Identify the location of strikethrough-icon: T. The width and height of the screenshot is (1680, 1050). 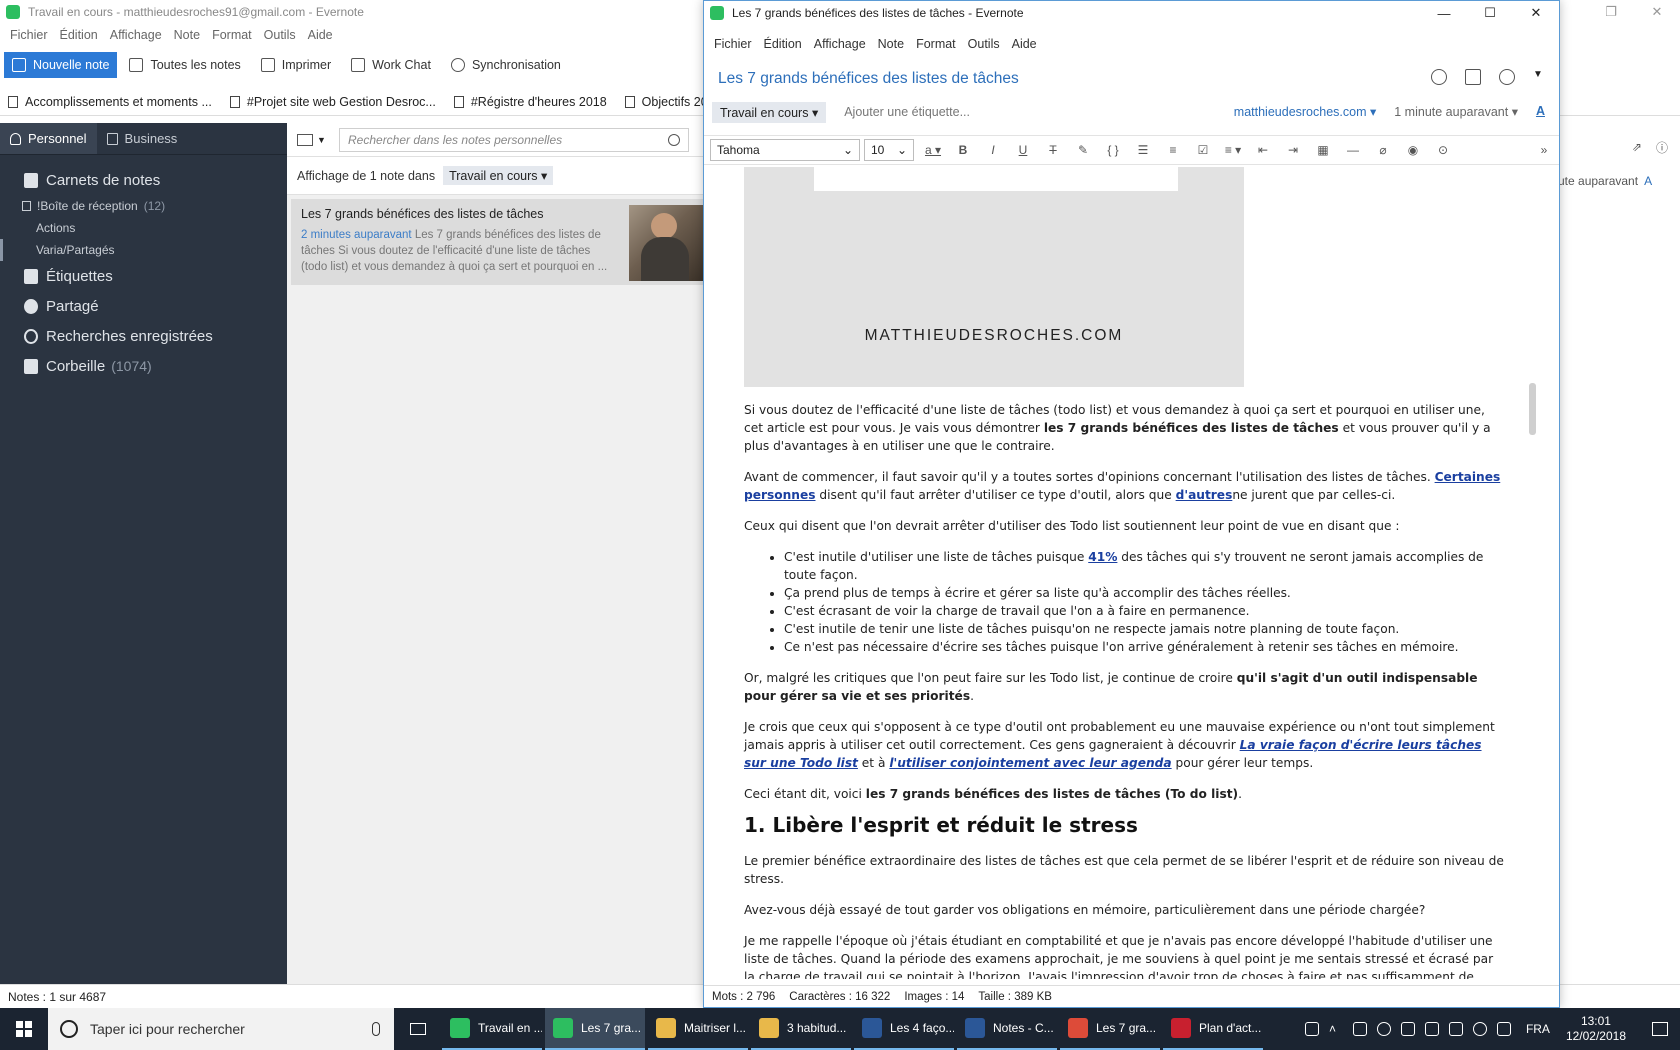
(1053, 150).